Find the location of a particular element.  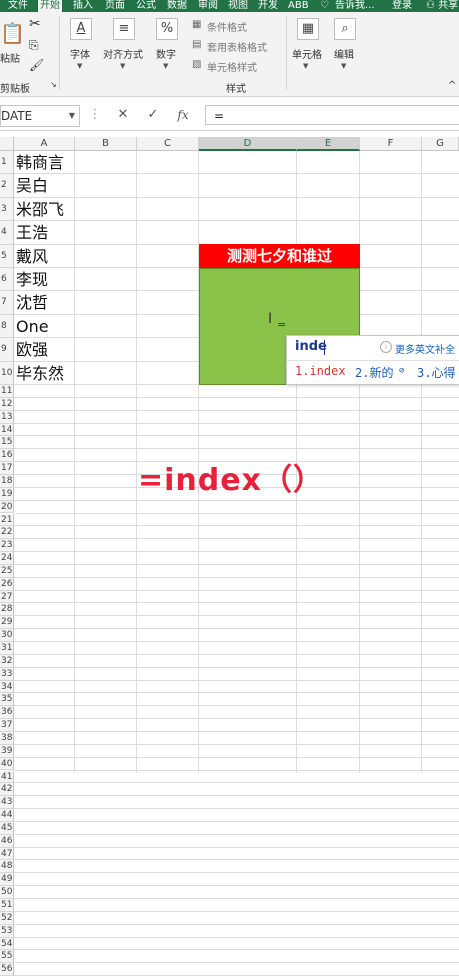

cell-a-name: 欧强 is located at coordinates (32, 349).